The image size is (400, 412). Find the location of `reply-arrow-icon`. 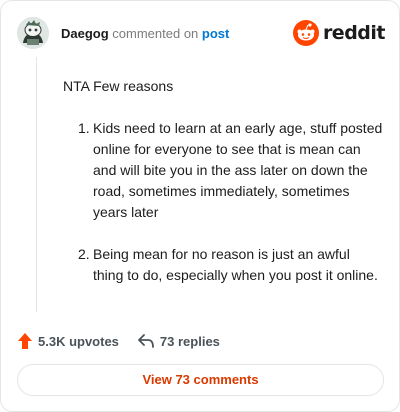

reply-arrow-icon is located at coordinates (146, 341).